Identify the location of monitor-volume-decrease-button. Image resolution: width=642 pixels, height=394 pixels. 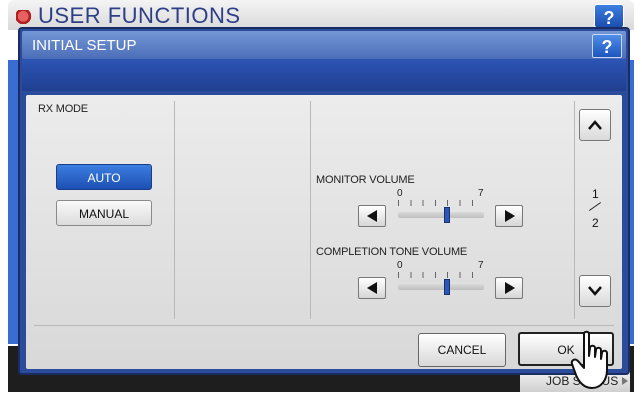
(372, 216).